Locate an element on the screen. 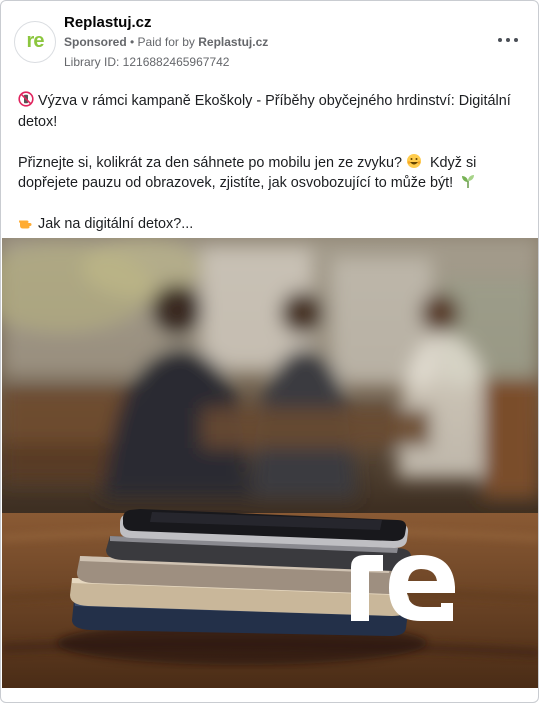 The width and height of the screenshot is (539, 703). library-id: Library ID: 1216882465967742 is located at coordinates (147, 62).